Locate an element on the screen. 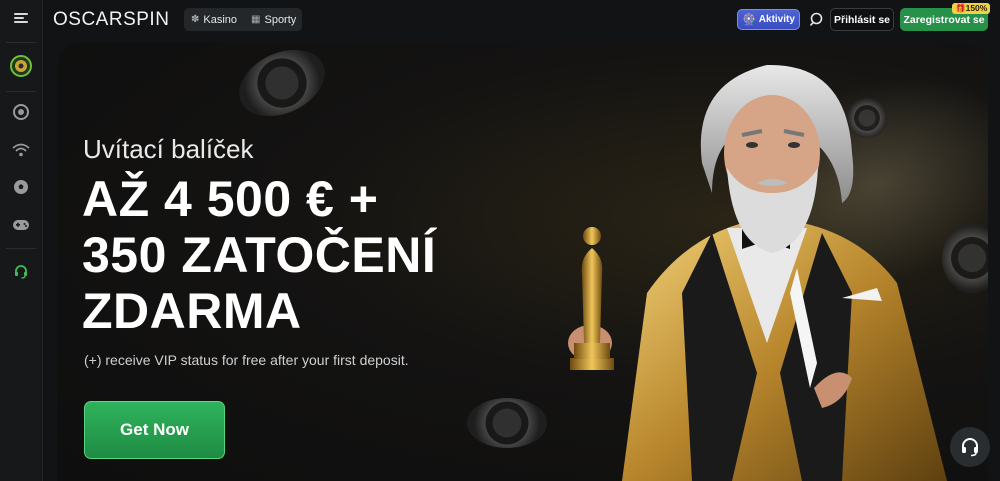  menu-toggle-button is located at coordinates (21, 18).